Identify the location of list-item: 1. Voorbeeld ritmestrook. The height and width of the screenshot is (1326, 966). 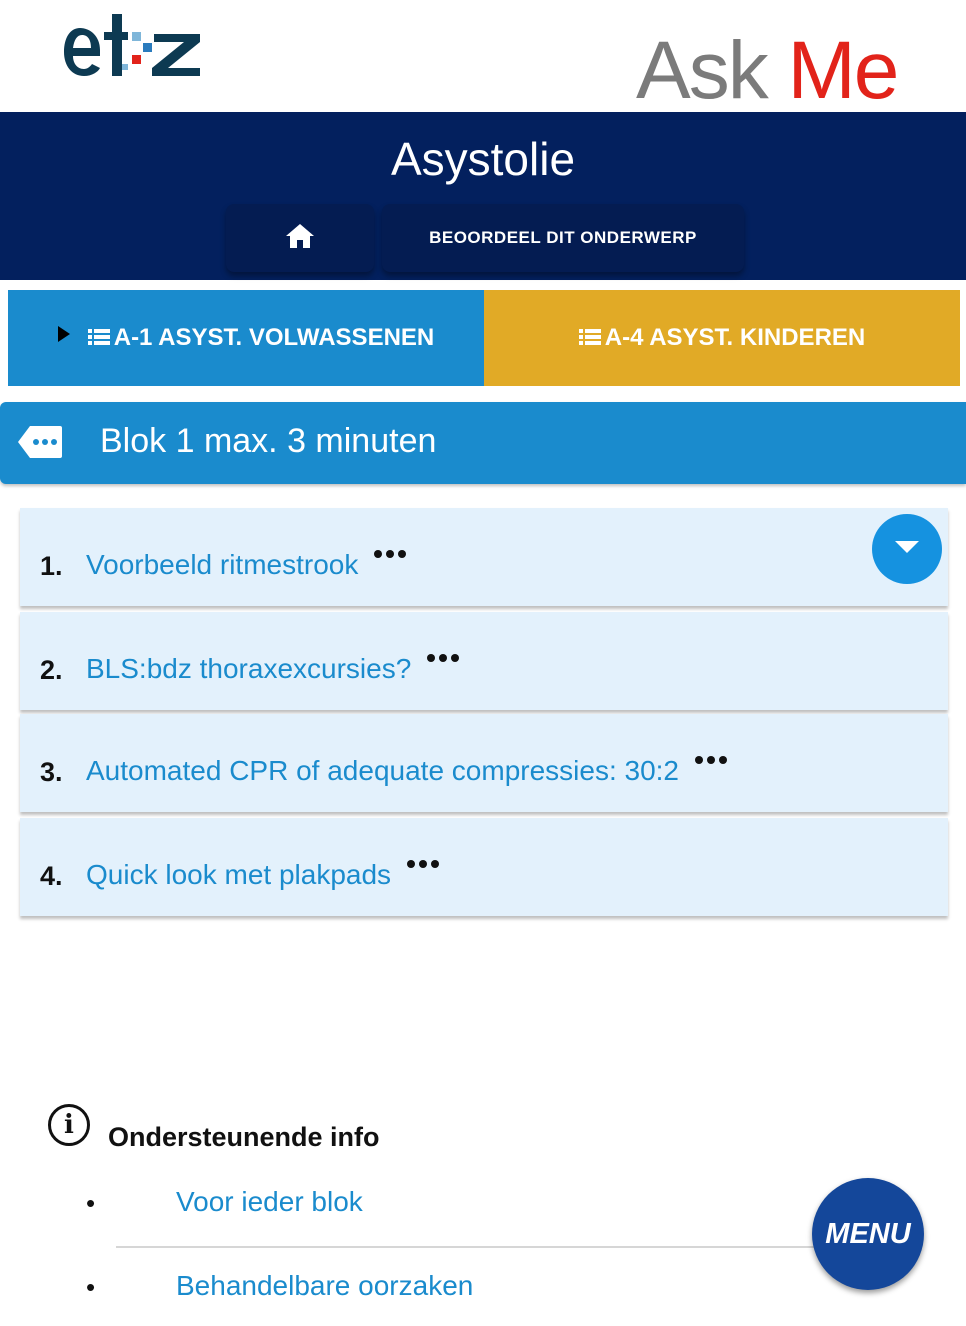
(484, 557).